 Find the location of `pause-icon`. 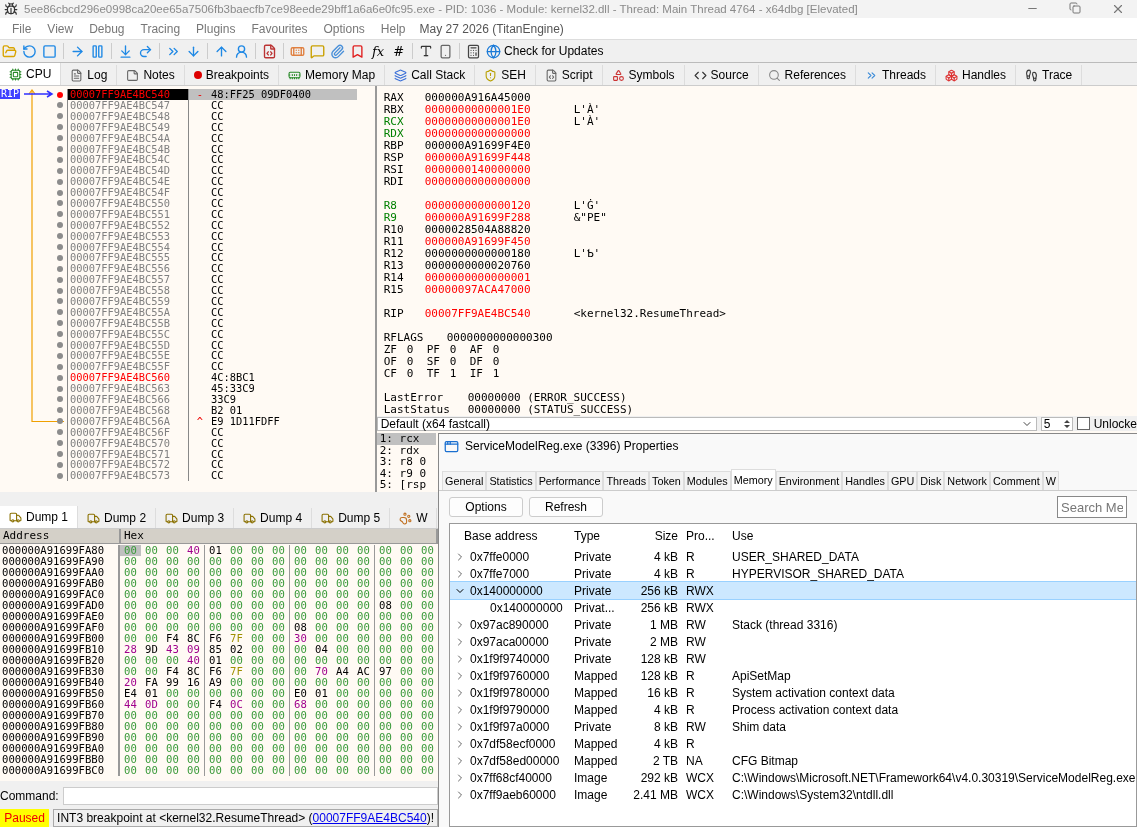

pause-icon is located at coordinates (97, 51).